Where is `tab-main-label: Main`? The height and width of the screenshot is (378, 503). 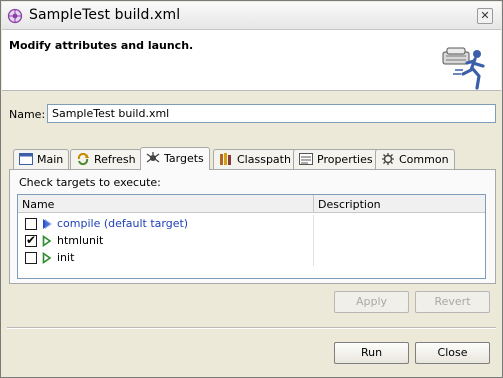
tab-main-label: Main is located at coordinates (50, 159).